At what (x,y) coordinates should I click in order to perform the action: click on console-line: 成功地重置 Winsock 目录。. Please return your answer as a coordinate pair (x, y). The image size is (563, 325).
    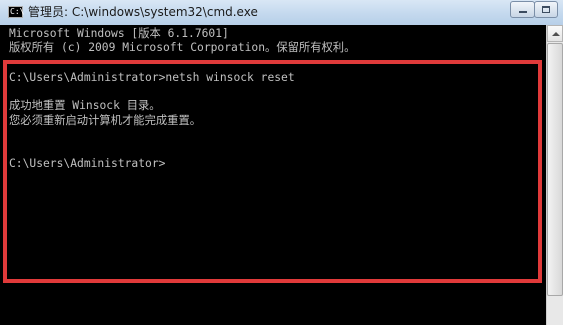
    Looking at the image, I should click on (85, 105).